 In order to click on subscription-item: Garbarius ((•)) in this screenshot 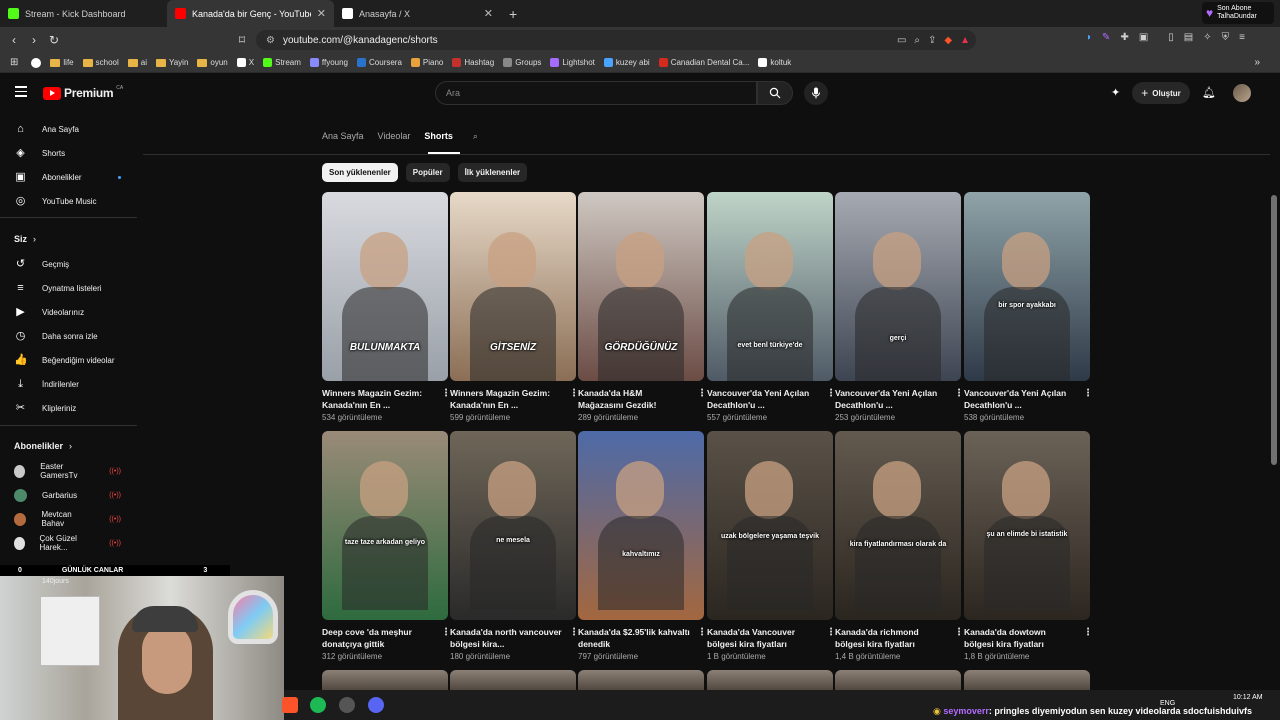, I will do `click(76, 495)`.